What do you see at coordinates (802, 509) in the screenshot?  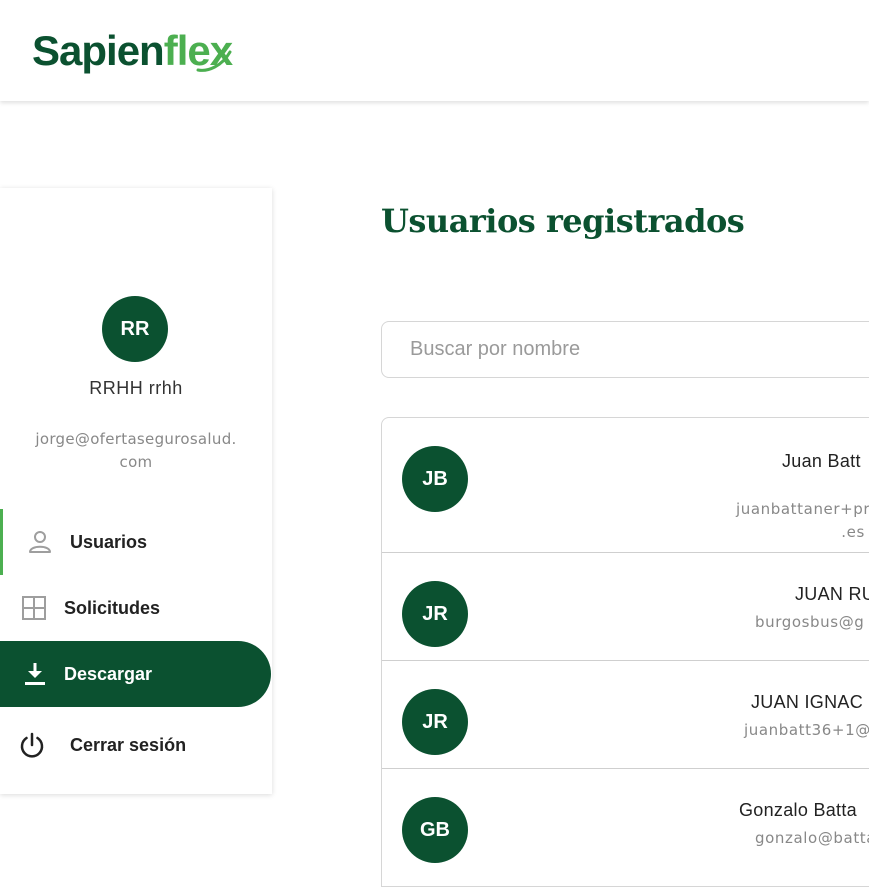 I see `user-email-line1: juanbattaner+pr` at bounding box center [802, 509].